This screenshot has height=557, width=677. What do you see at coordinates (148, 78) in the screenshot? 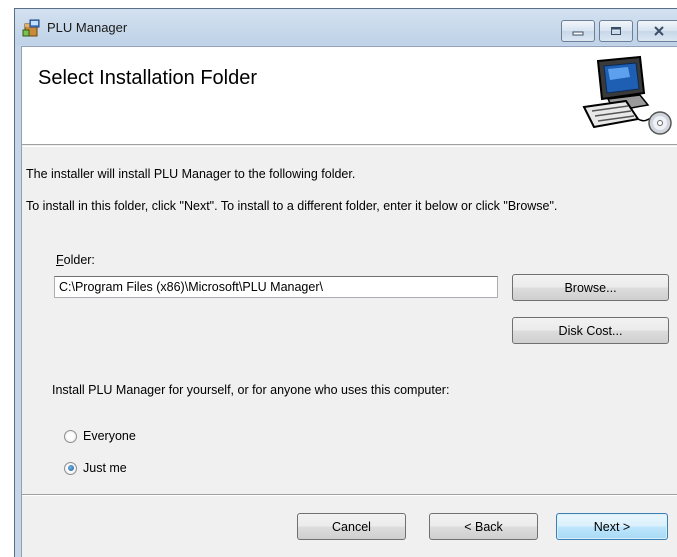
I see `page-title: Select Installation Folder` at bounding box center [148, 78].